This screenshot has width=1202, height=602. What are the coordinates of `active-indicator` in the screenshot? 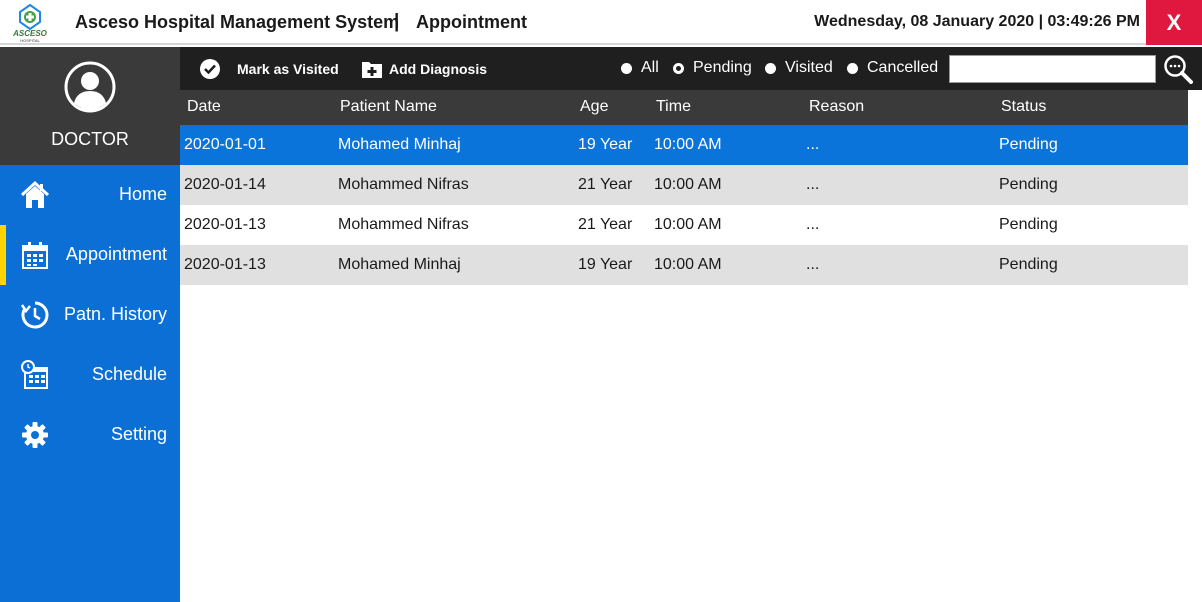 It's located at (3, 255).